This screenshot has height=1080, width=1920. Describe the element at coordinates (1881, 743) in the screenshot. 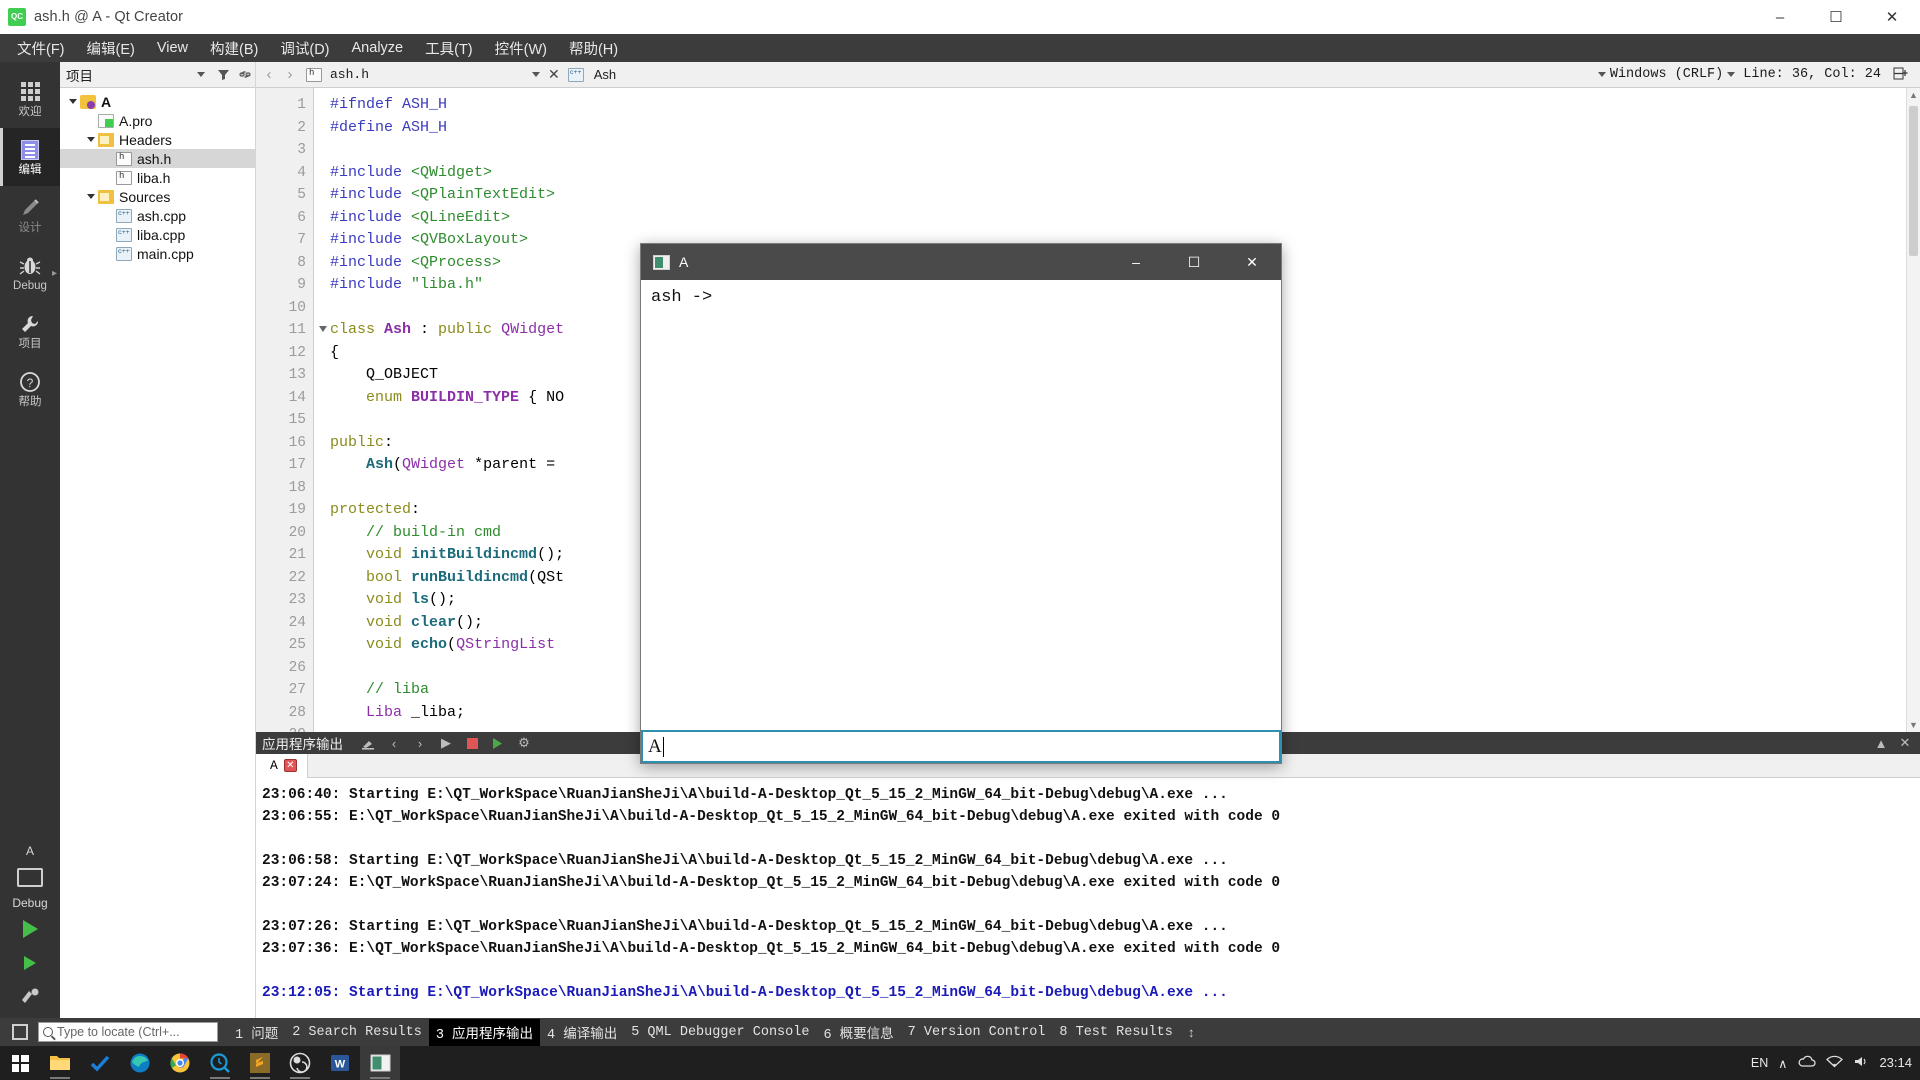

I see `maximize-pane-icon: ▲` at that location.